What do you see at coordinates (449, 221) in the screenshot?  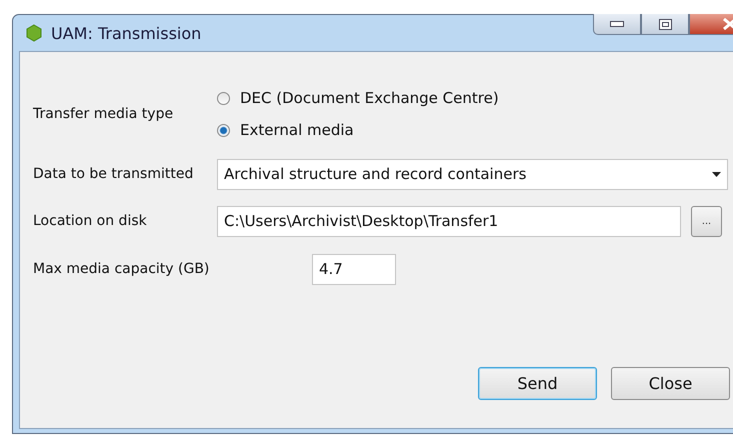 I see `path-input: C:\Users\Archivist\Desktop\Transfer1` at bounding box center [449, 221].